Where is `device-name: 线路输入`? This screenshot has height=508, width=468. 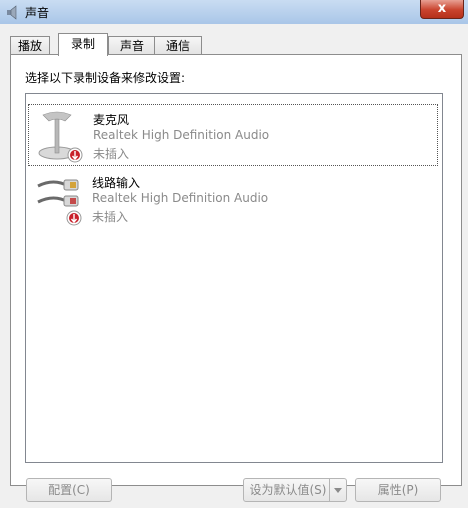
device-name: 线路输入 is located at coordinates (116, 183).